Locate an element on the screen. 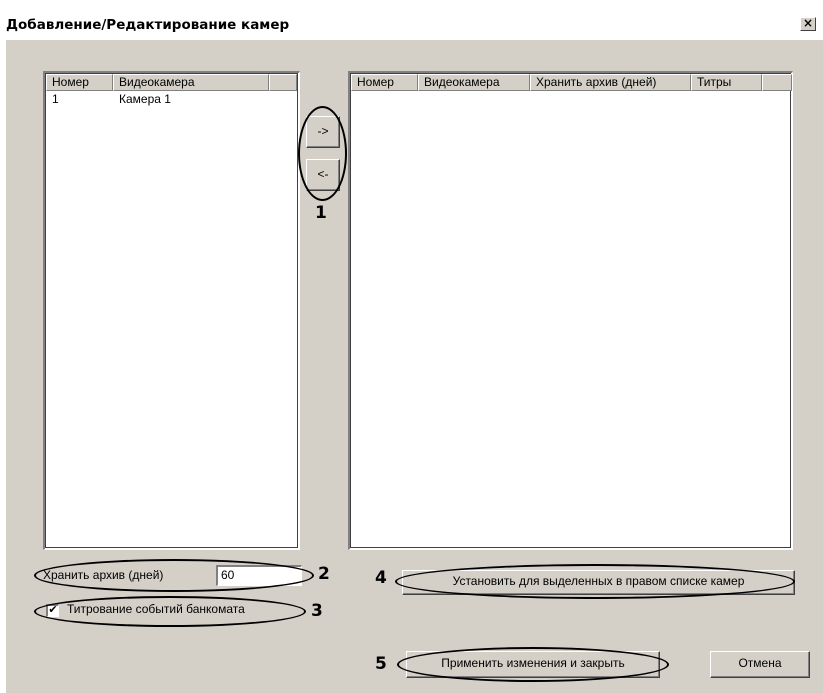 This screenshot has height=693, width=823. window-title: Добавление/Редактирование камер is located at coordinates (148, 25).